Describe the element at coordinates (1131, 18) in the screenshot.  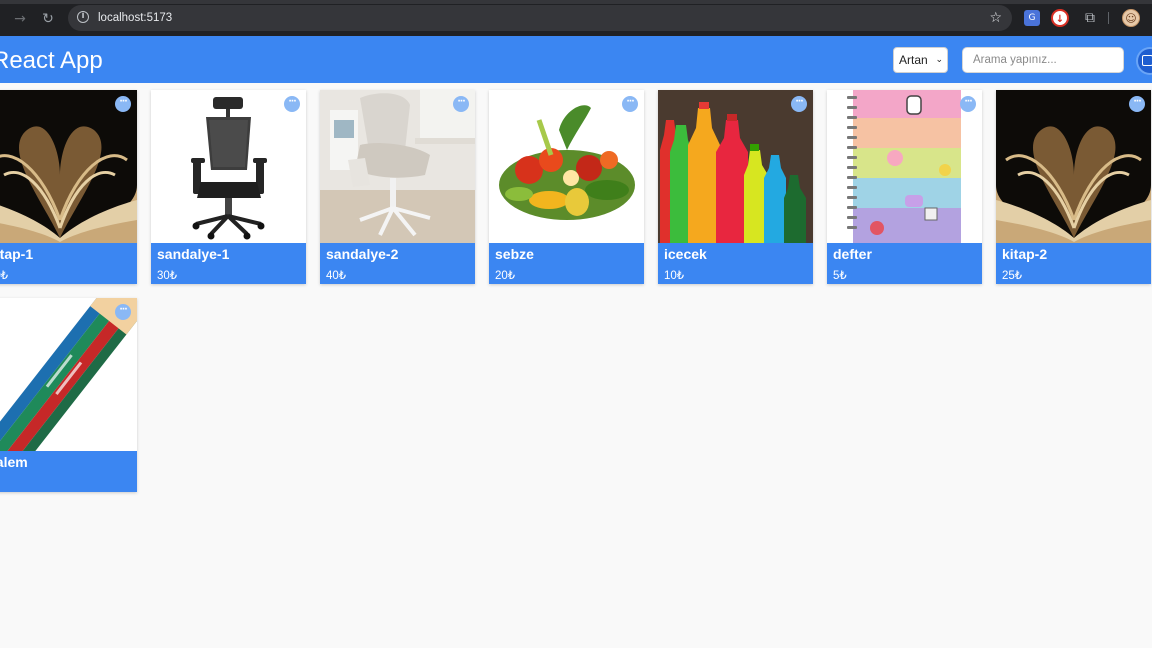
I see `profile-avatar: ☺` at that location.